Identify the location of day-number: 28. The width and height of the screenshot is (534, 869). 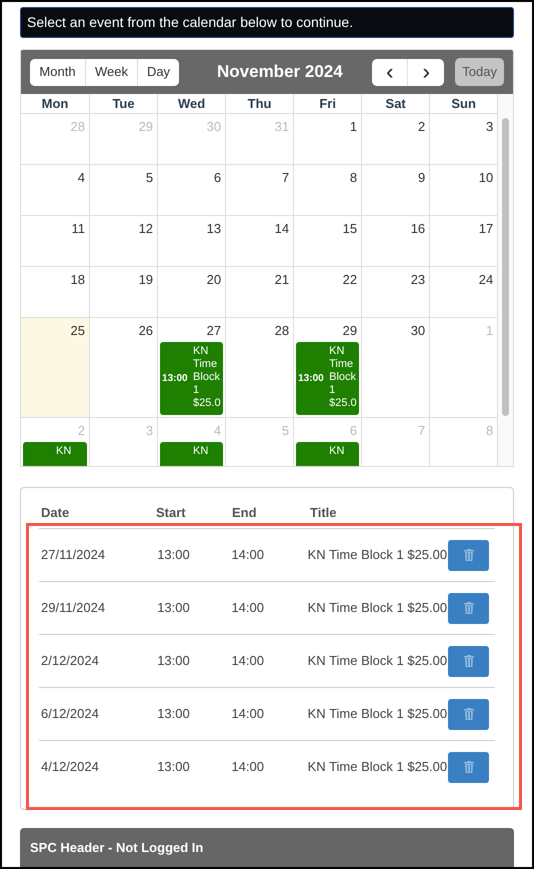
(78, 127).